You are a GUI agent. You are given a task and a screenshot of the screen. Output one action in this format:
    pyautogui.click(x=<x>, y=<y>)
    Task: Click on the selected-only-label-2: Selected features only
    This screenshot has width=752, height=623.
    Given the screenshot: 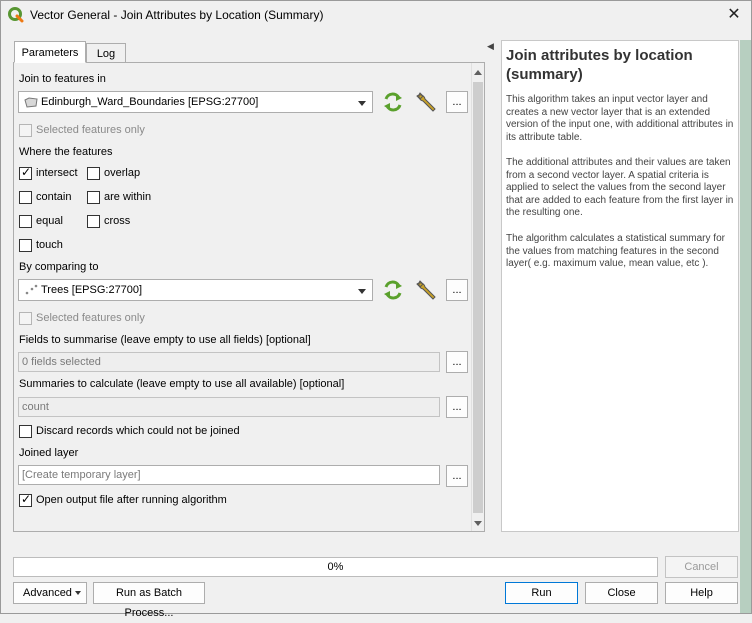 What is the action you would take?
    pyautogui.click(x=90, y=318)
    